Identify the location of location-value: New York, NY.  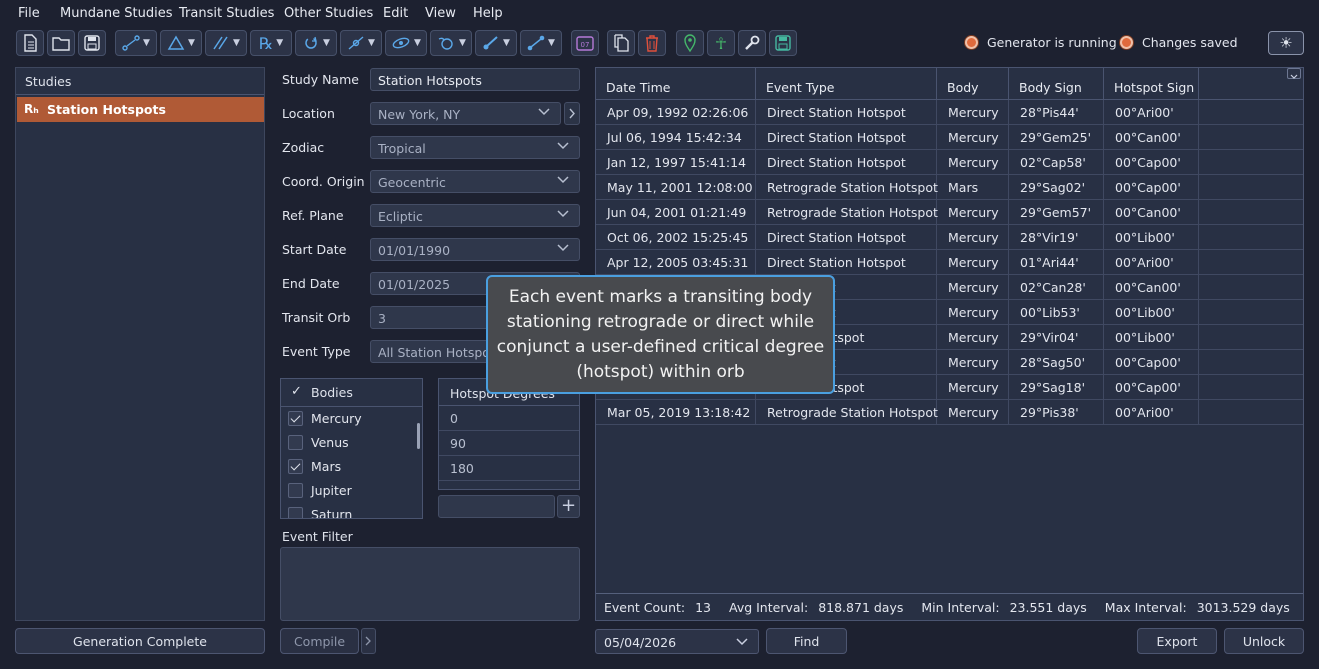
(419, 114).